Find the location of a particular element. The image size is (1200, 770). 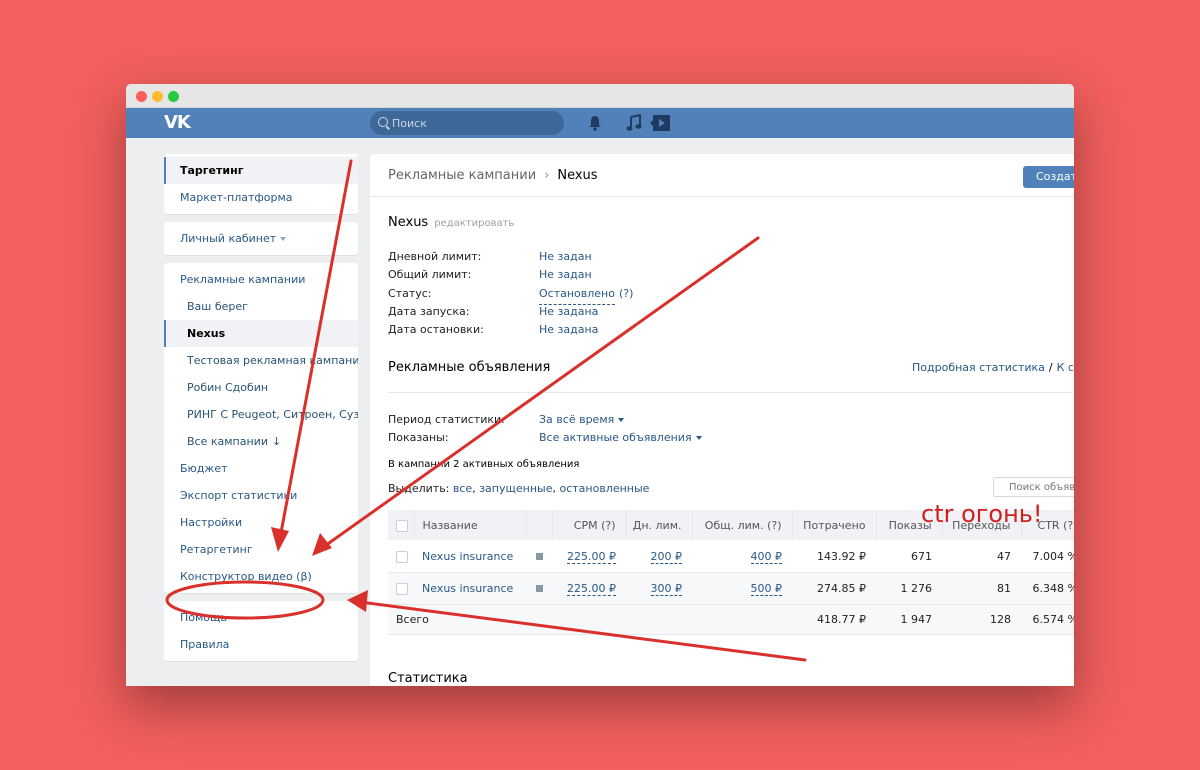

annotation-text: ctr огонь! is located at coordinates (982, 514).